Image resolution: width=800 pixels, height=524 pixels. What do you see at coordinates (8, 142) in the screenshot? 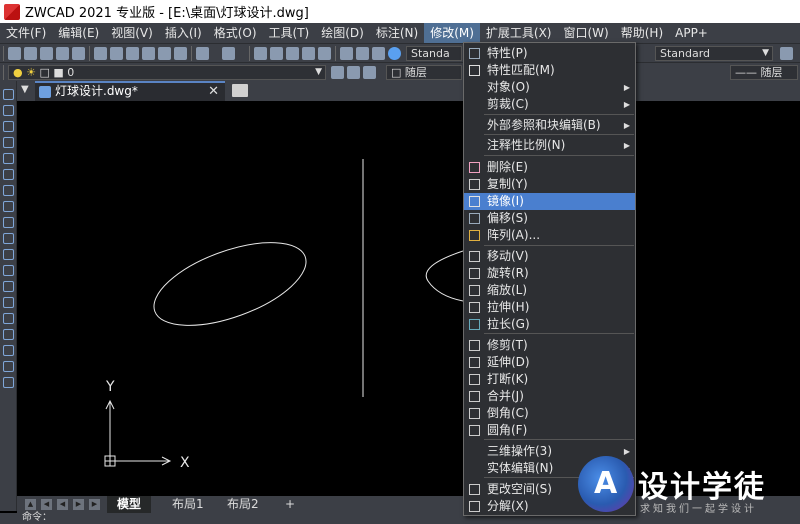
I see `polygon-icon` at bounding box center [8, 142].